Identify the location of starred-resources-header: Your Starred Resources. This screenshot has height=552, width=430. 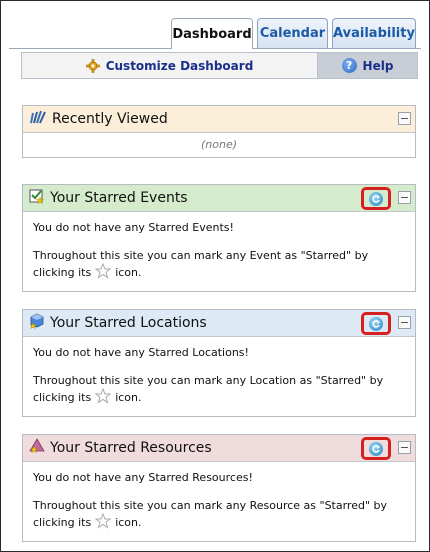
(219, 448).